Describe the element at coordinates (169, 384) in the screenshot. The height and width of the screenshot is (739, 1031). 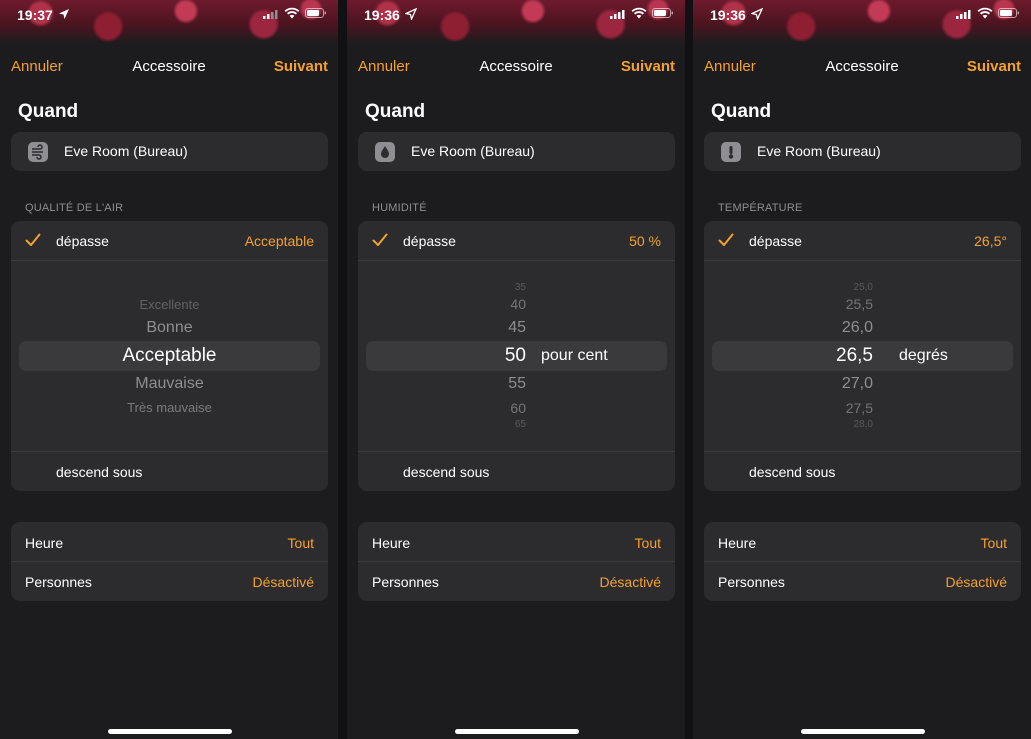
I see `picker-row: Mauvaise` at that location.